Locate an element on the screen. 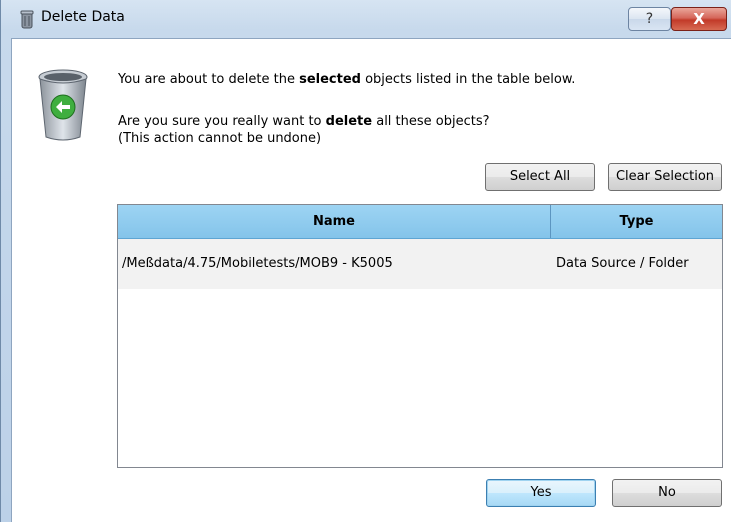 This screenshot has height=522, width=731. table-header: Name Type is located at coordinates (420, 222).